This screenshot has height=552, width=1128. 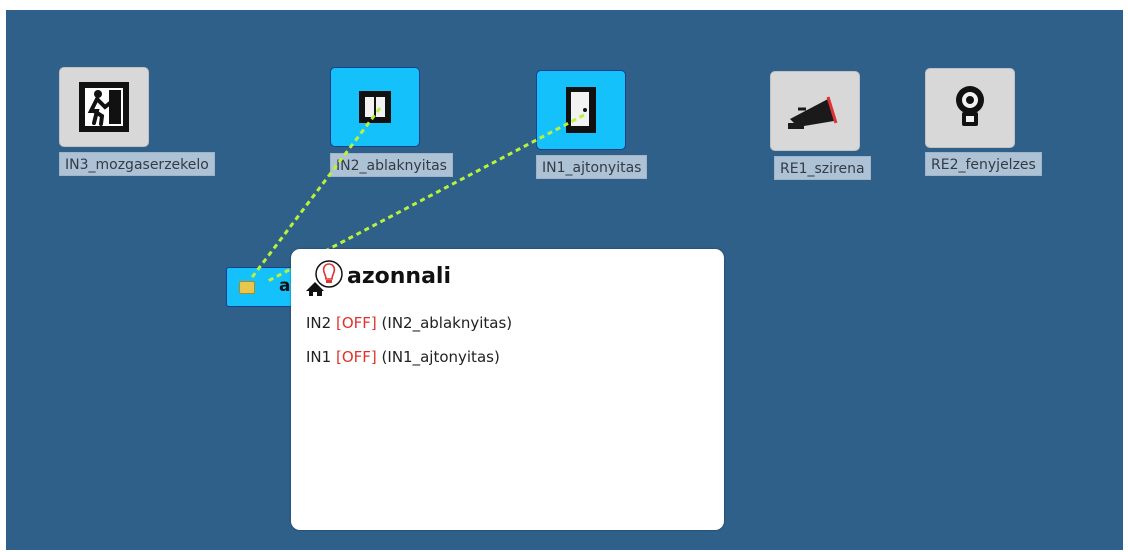 What do you see at coordinates (440, 357) in the screenshot?
I see `row-device-name: (IN1_ajtonyitas)` at bounding box center [440, 357].